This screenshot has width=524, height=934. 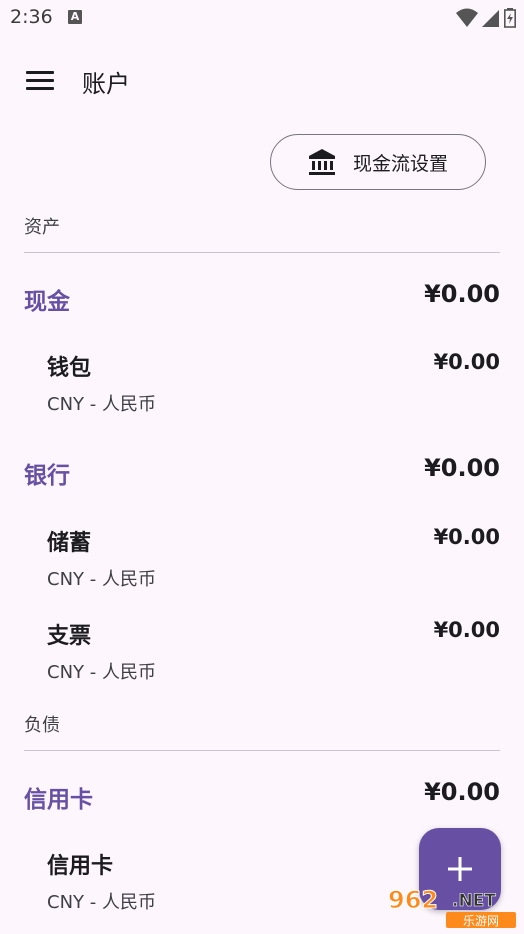 What do you see at coordinates (42, 227) in the screenshot?
I see `section-header-assets: 资产` at bounding box center [42, 227].